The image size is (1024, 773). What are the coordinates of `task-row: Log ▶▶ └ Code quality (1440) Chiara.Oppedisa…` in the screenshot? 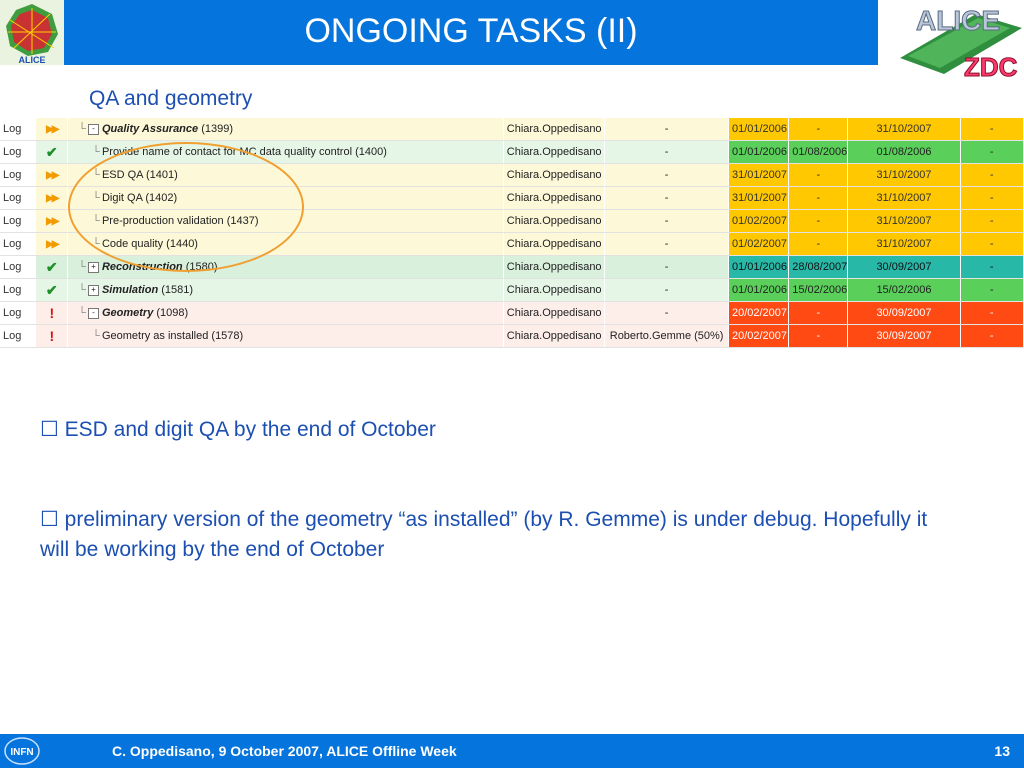 It's located at (512, 244).